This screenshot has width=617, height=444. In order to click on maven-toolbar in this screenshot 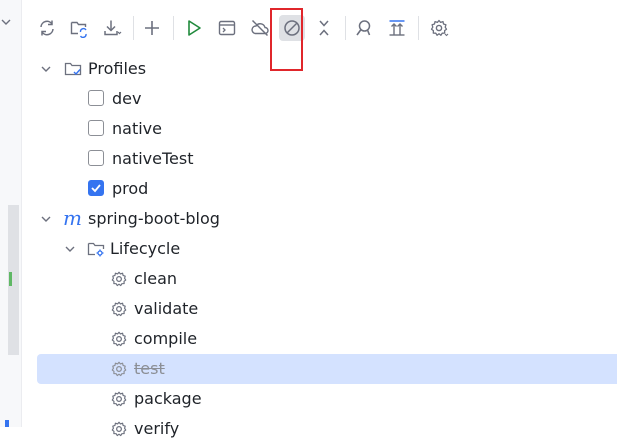, I will do `click(319, 28)`.